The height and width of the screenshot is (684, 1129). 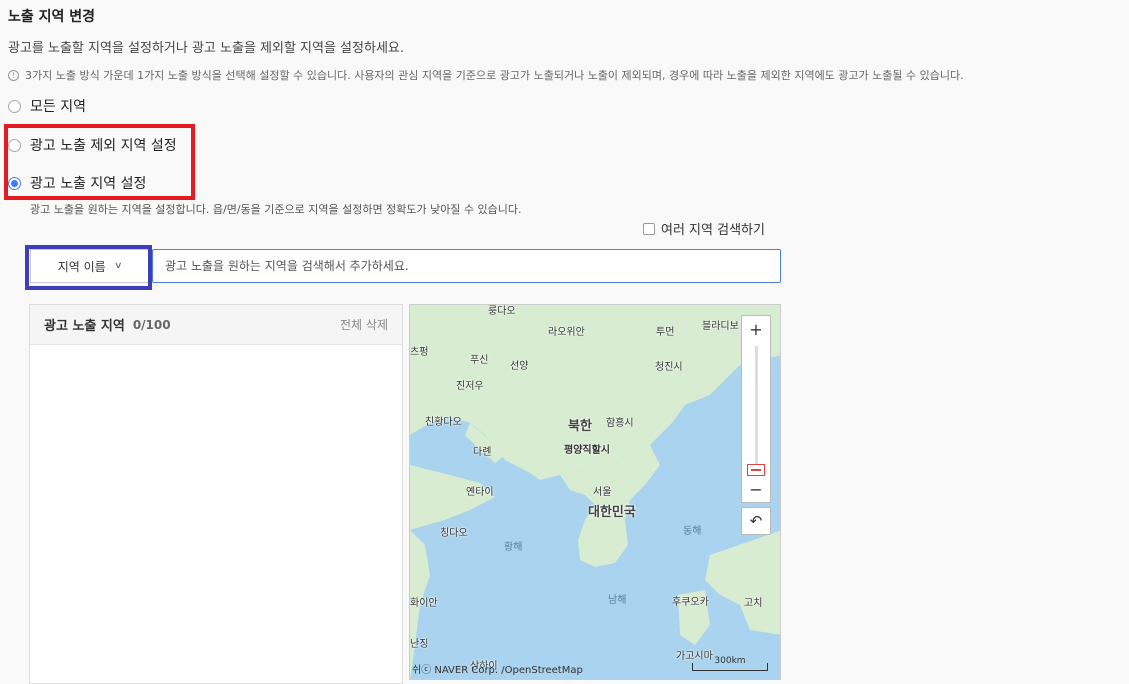 I want to click on panel-header: 광고 노출 지역 0/100 전체 삭제, so click(x=216, y=325).